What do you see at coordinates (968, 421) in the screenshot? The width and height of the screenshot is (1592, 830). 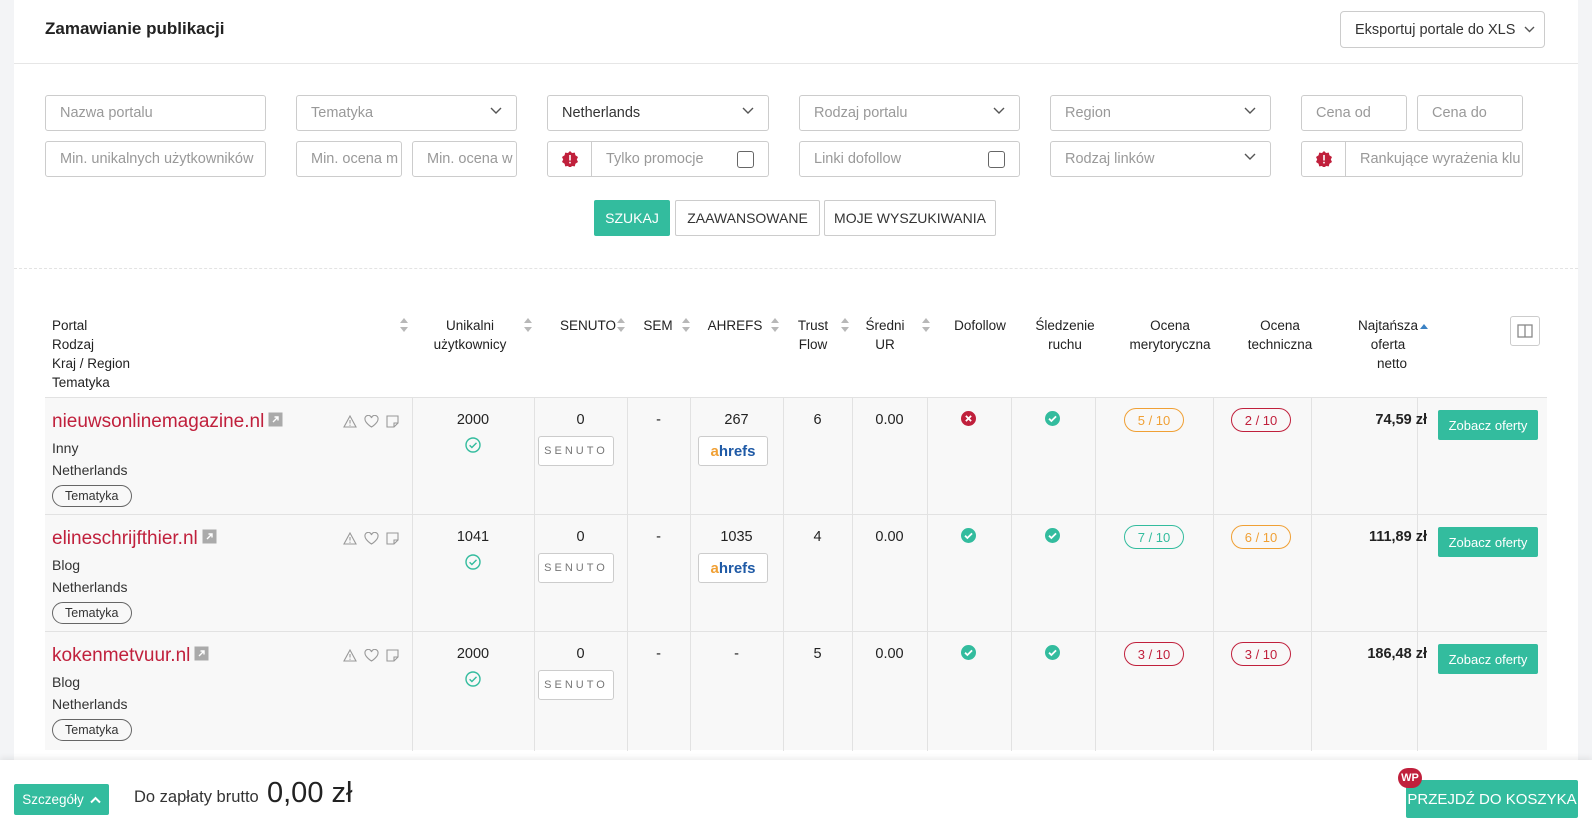 I see `x-circle-icon` at bounding box center [968, 421].